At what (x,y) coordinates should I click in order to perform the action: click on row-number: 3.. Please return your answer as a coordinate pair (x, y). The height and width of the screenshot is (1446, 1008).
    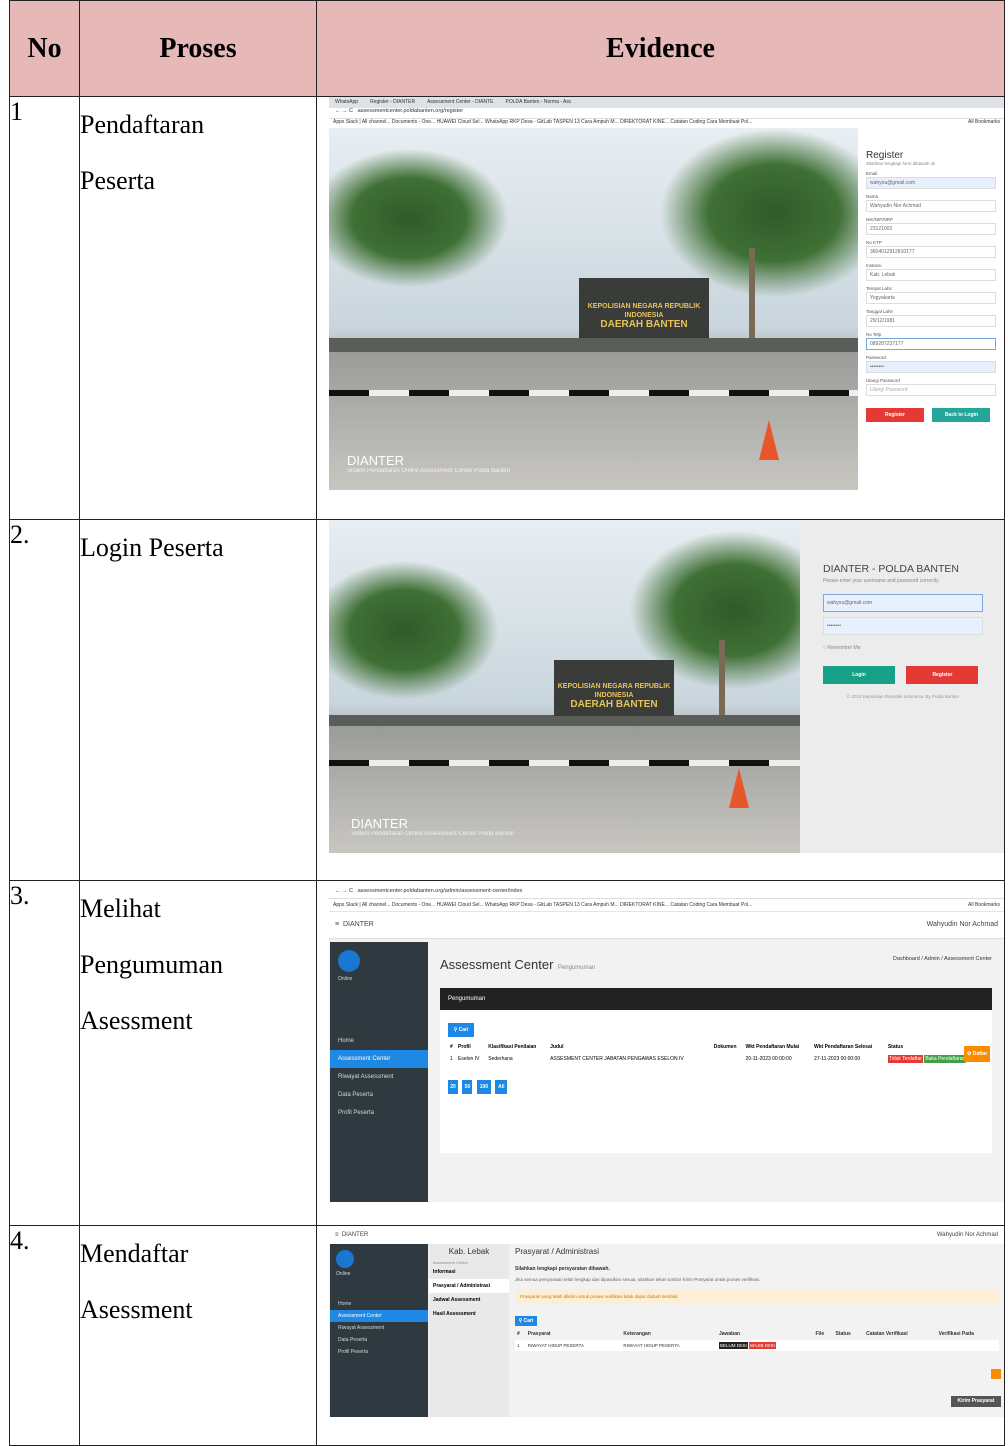
    Looking at the image, I should click on (44, 1053).